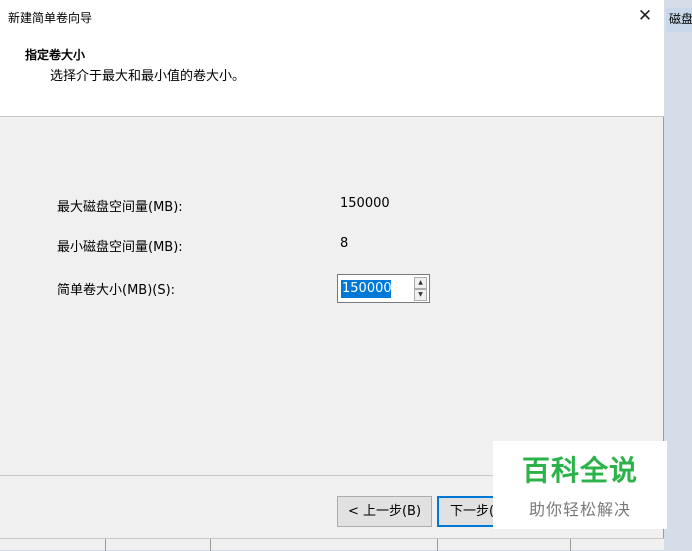 The width and height of the screenshot is (692, 551). I want to click on spin-down-button: ▼, so click(420, 295).